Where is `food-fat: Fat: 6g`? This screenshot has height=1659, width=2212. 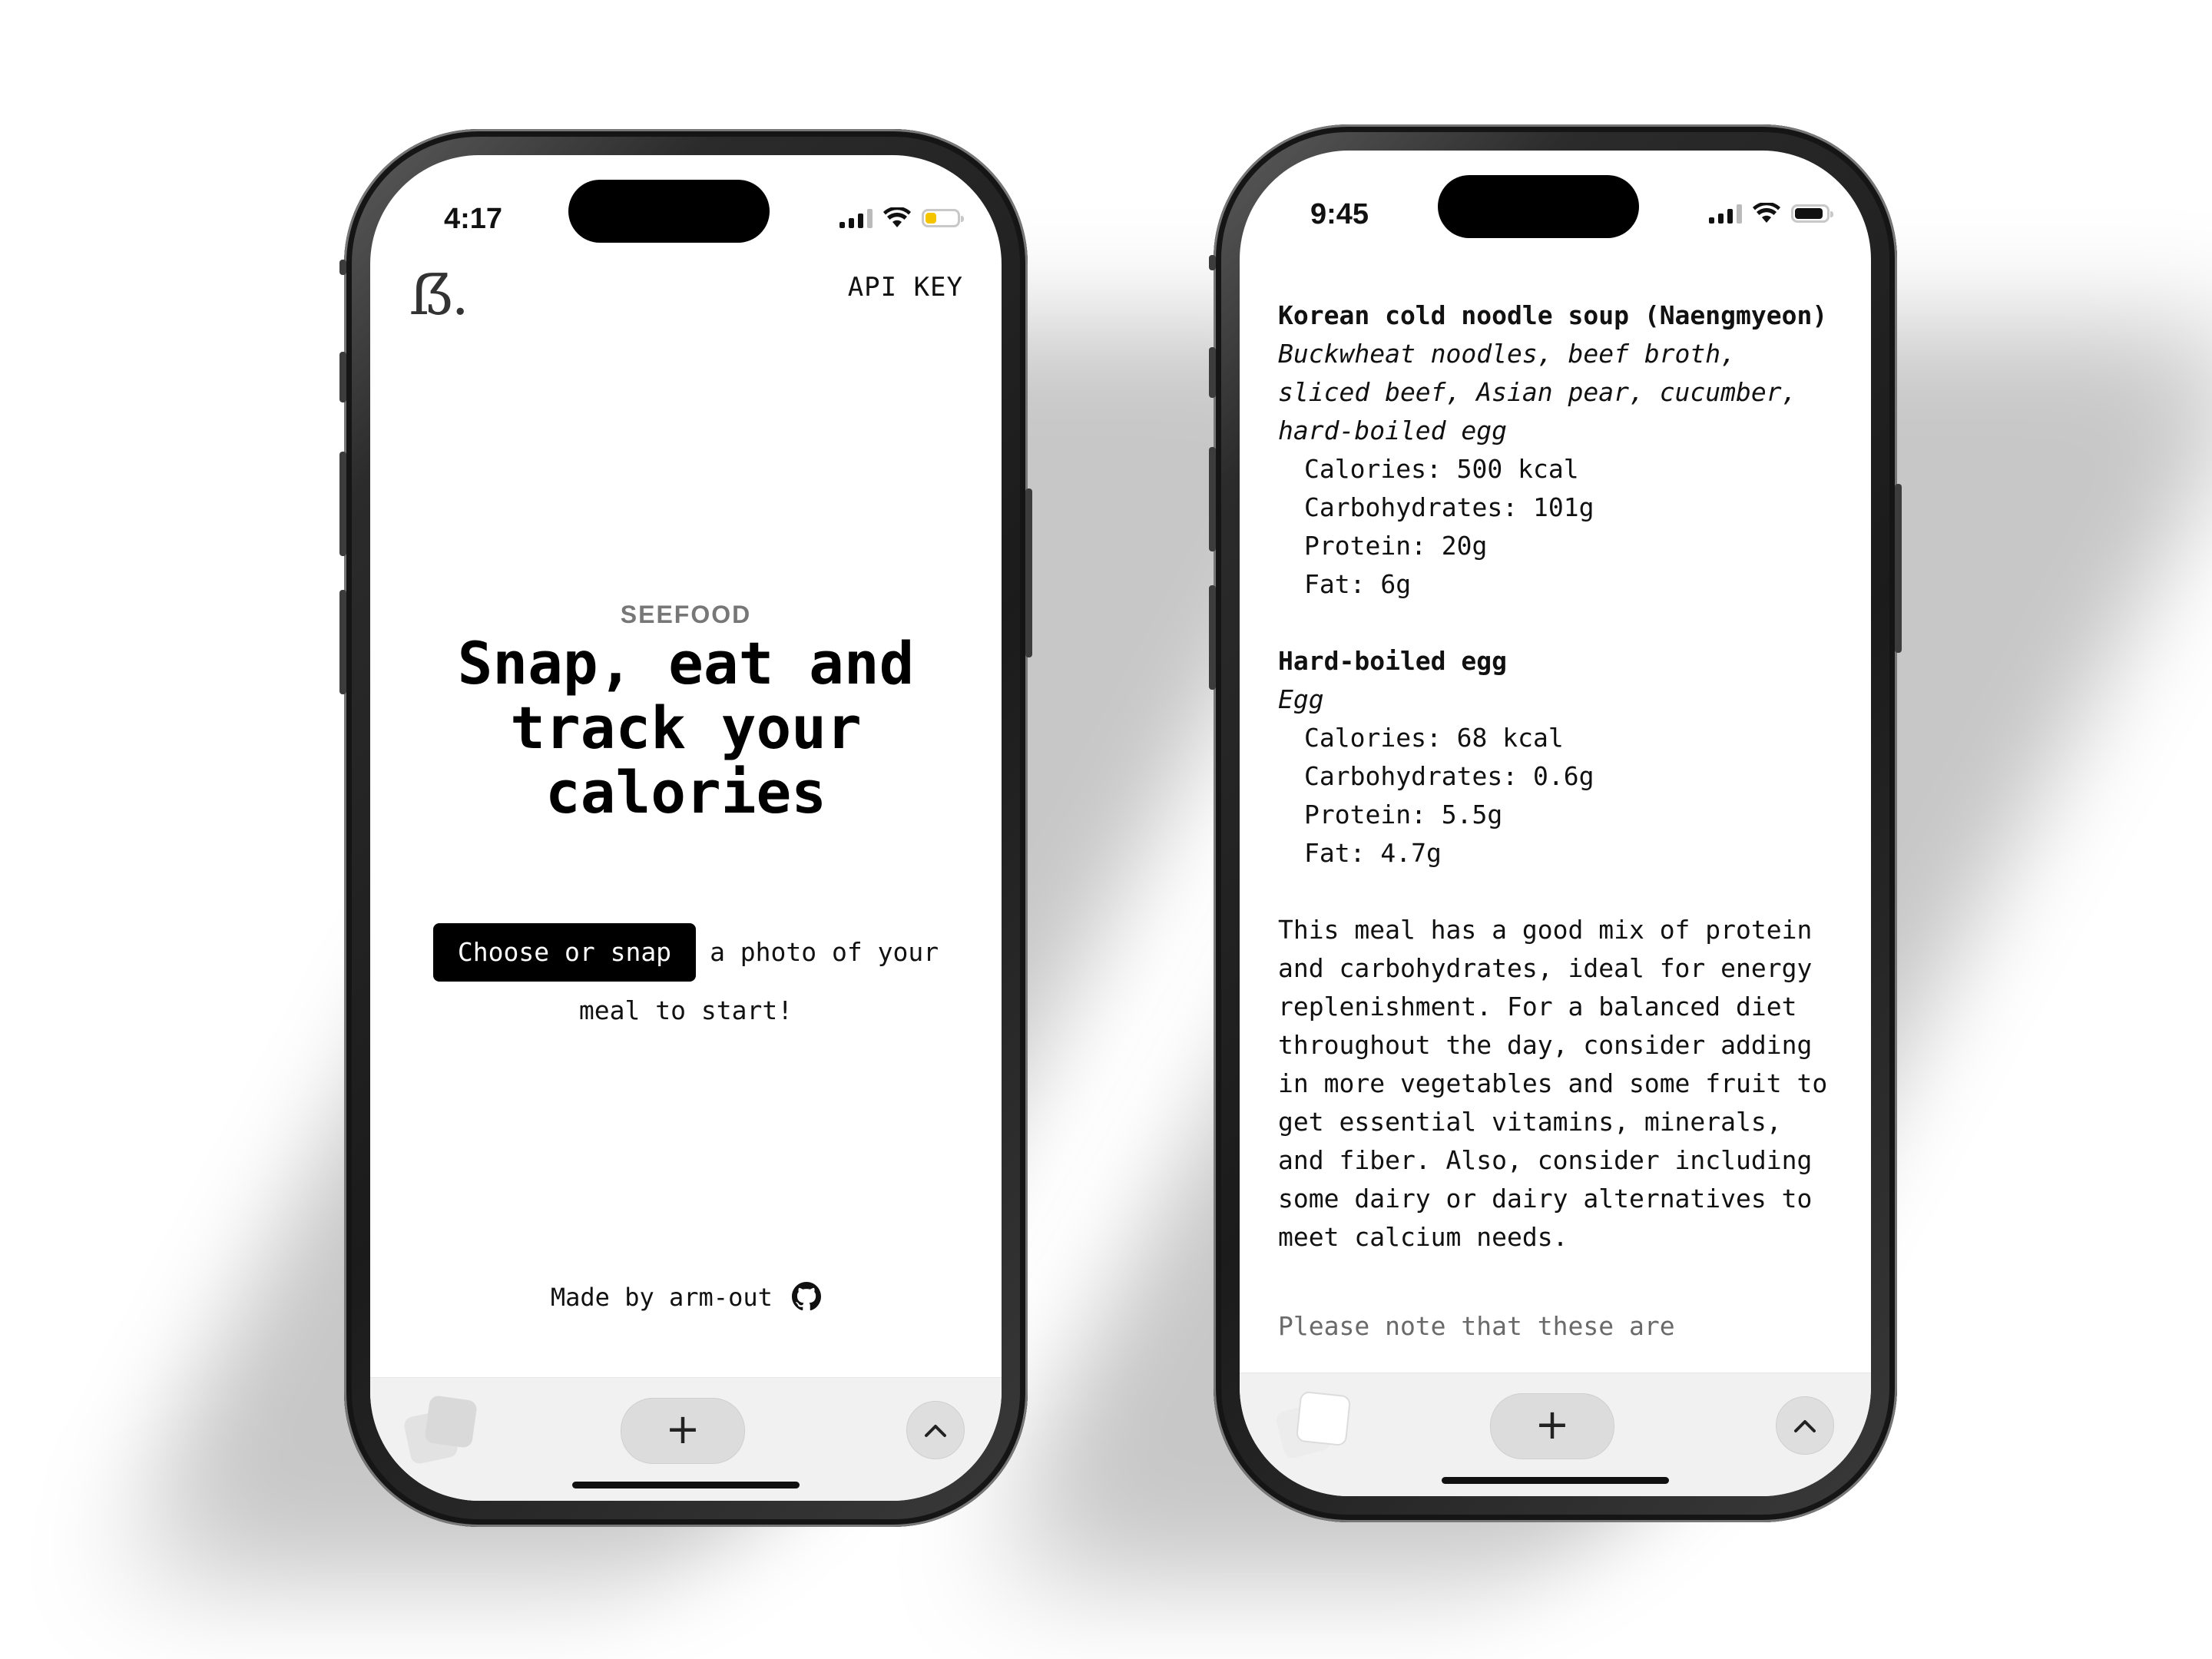 food-fat: Fat: 6g is located at coordinates (1358, 584).